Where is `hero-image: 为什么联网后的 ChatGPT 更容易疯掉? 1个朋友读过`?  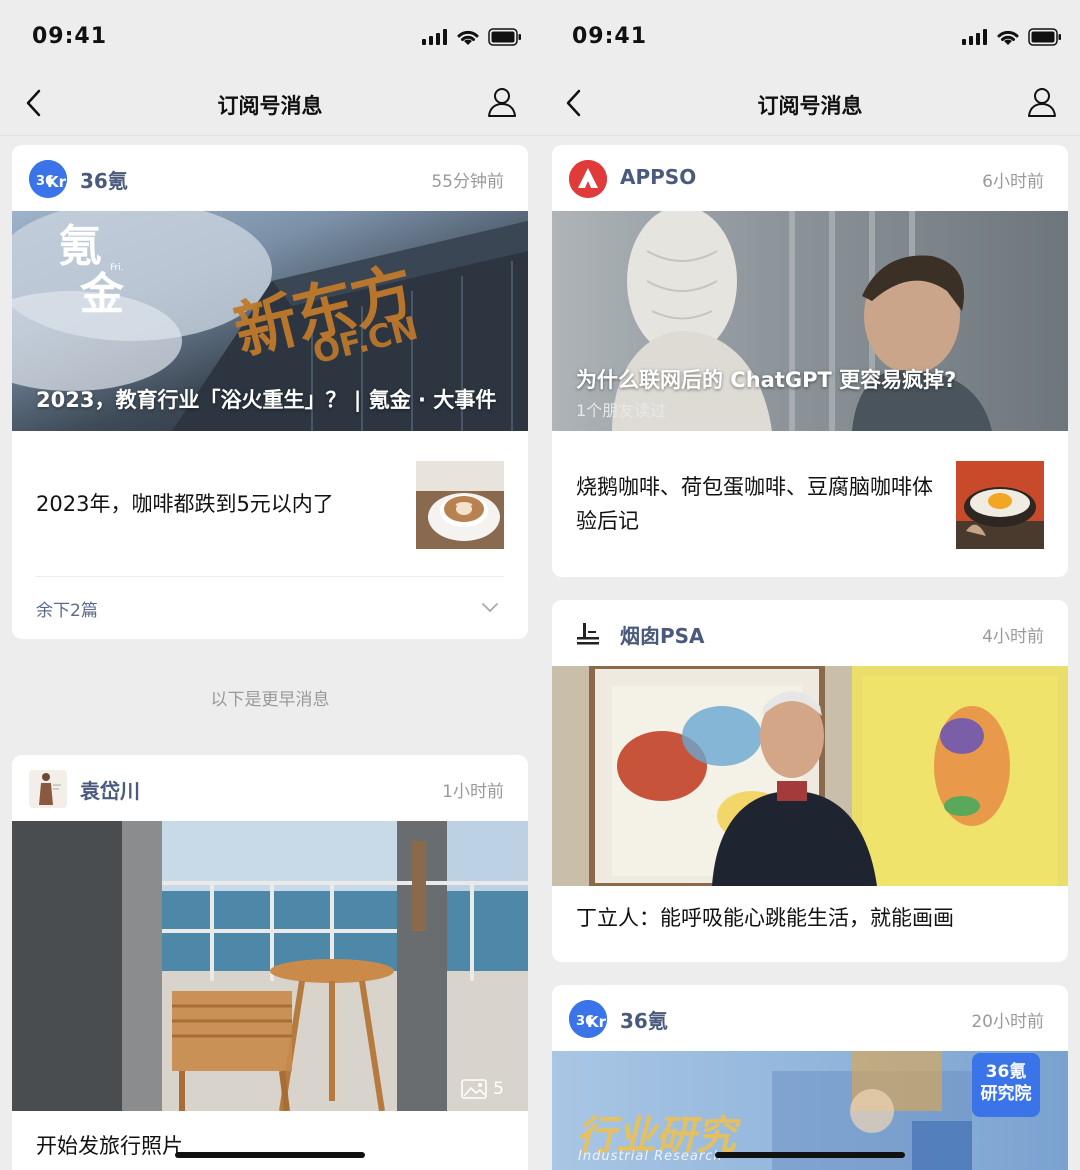
hero-image: 为什么联网后的 ChatGPT 更容易疯掉? 1个朋友读过 is located at coordinates (810, 321).